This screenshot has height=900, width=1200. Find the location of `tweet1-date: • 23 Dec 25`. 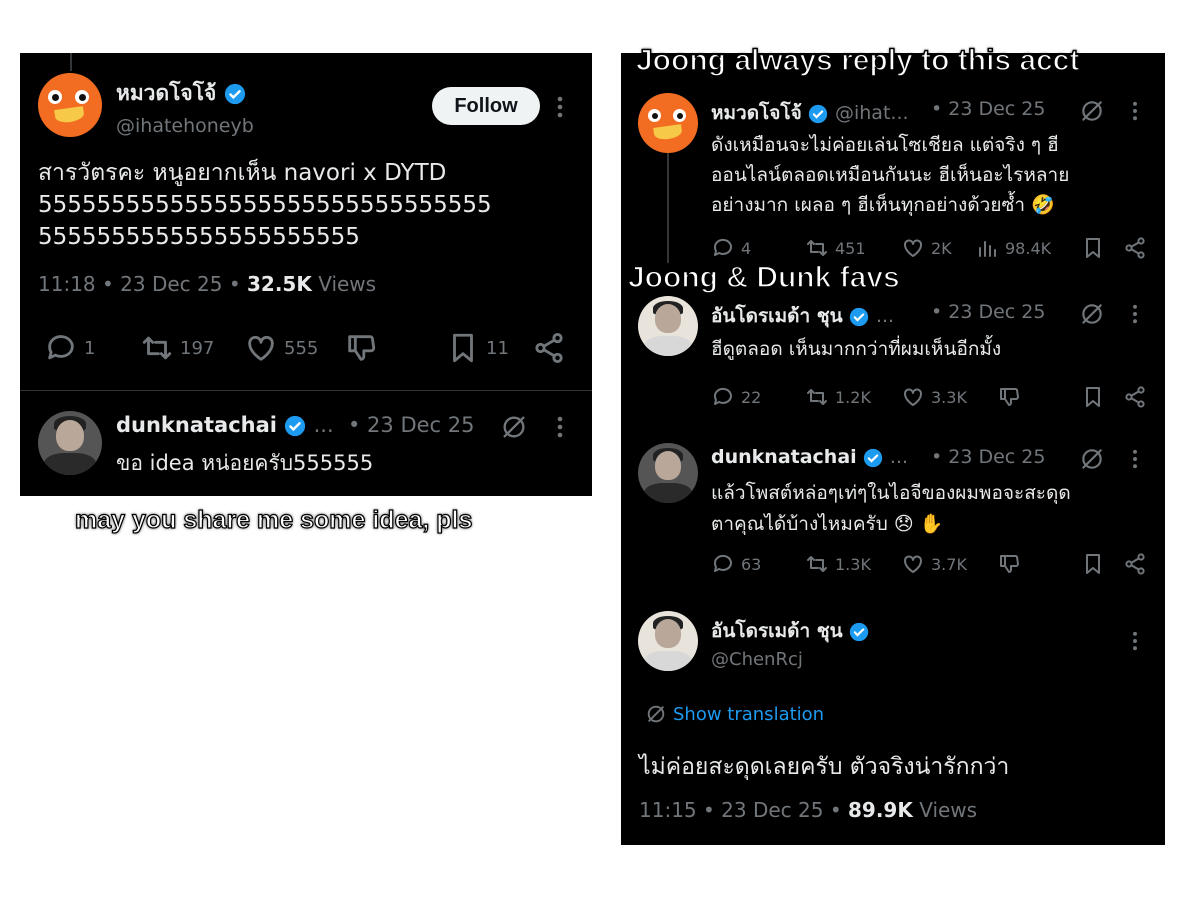

tweet1-date: • 23 Dec 25 is located at coordinates (988, 109).